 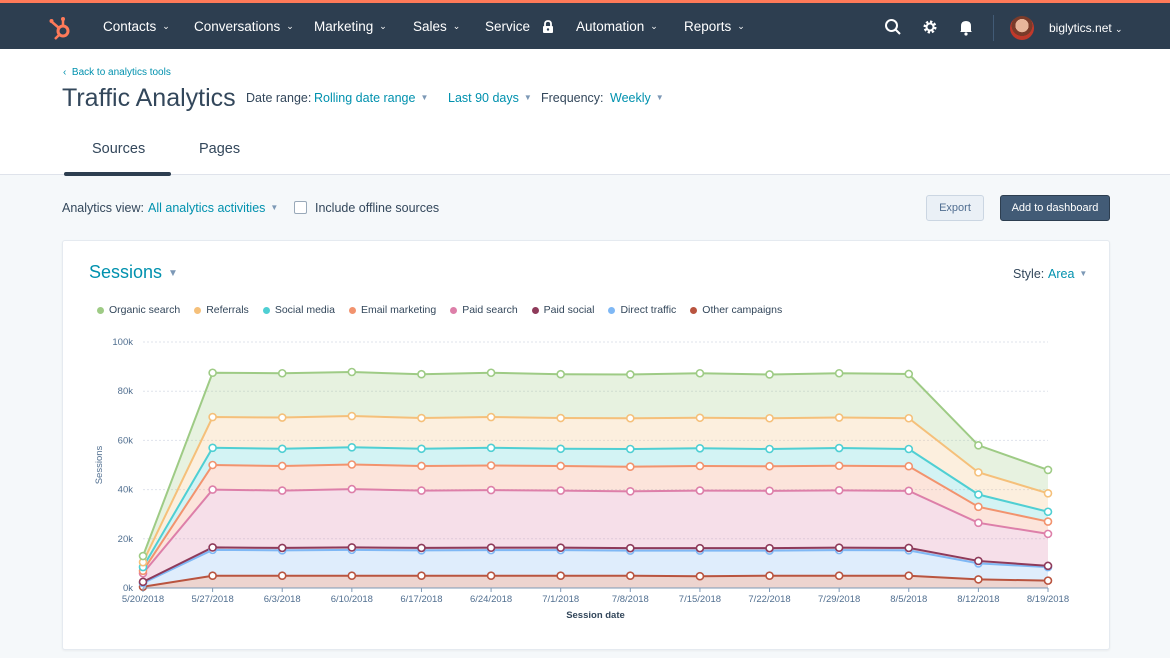 What do you see at coordinates (136, 26) in the screenshot?
I see `nav-item-contacts: Contacts ⌄` at bounding box center [136, 26].